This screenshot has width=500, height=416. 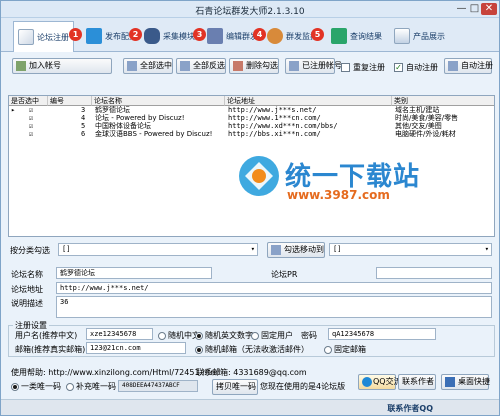 I want to click on step-badge-5: 5, so click(x=317, y=34).